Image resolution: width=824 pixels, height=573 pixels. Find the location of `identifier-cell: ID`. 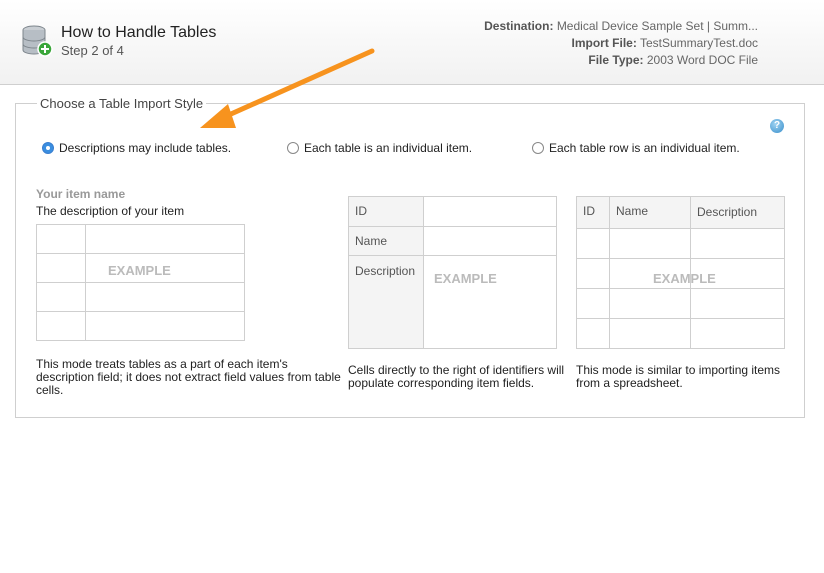

identifier-cell: ID is located at coordinates (386, 211).